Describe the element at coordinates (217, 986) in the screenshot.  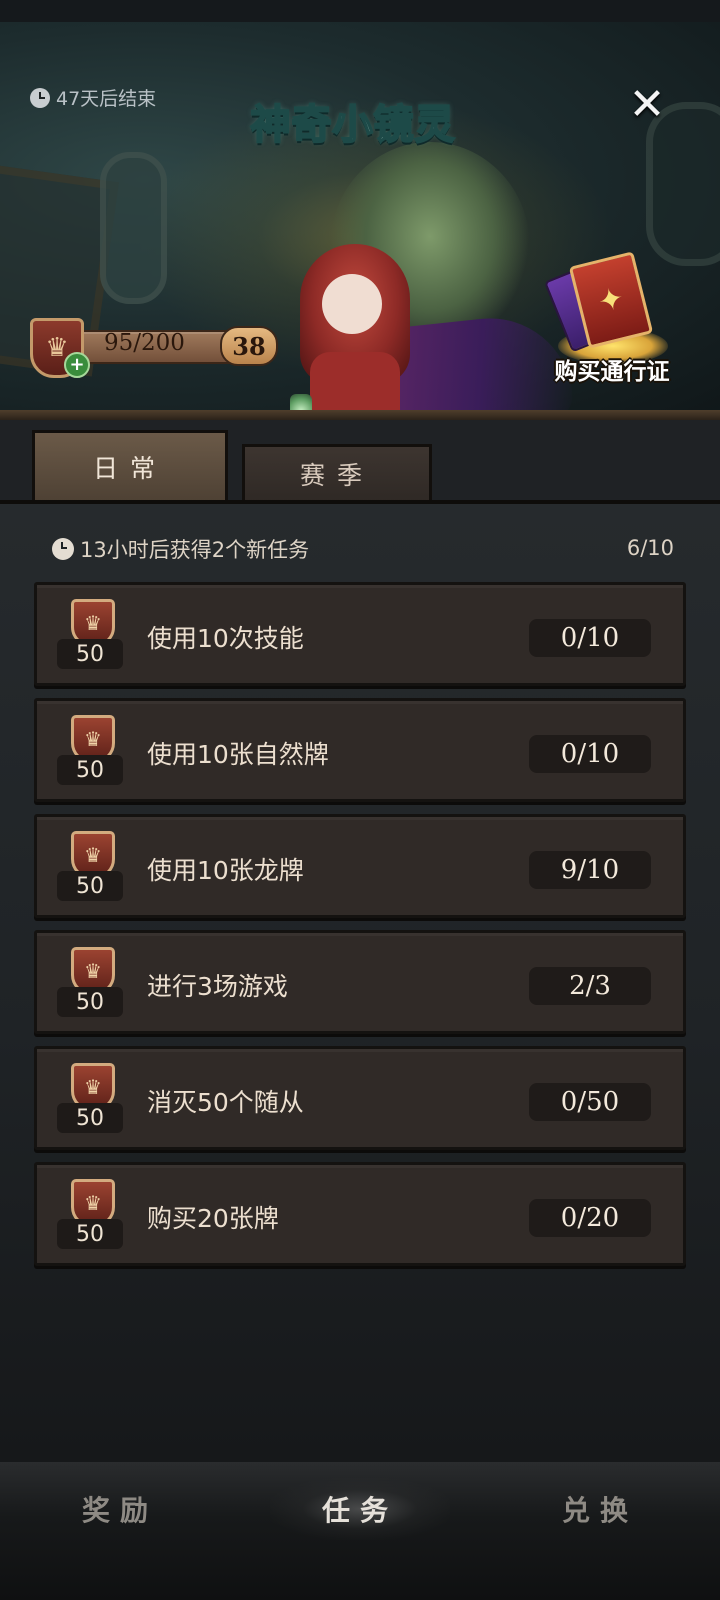
I see `task-description: 进行3场游戏` at that location.